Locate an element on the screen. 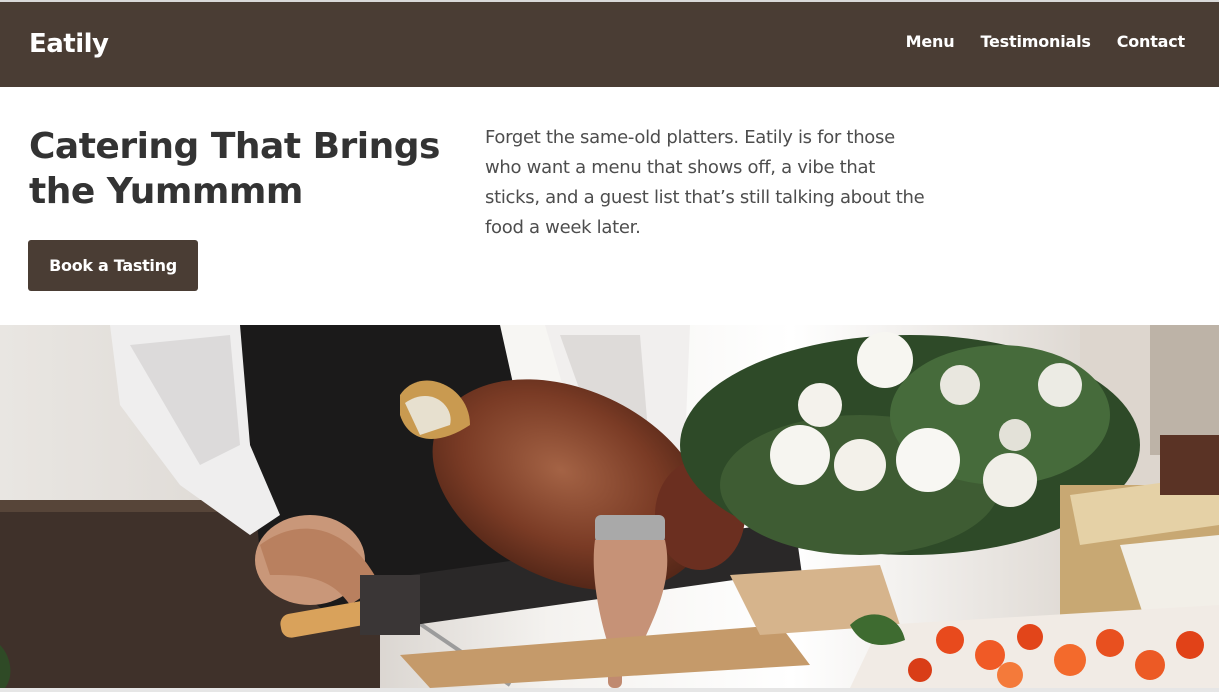 This screenshot has height=692, width=1219. book-tasting-button: Book a Tasting is located at coordinates (113, 265).